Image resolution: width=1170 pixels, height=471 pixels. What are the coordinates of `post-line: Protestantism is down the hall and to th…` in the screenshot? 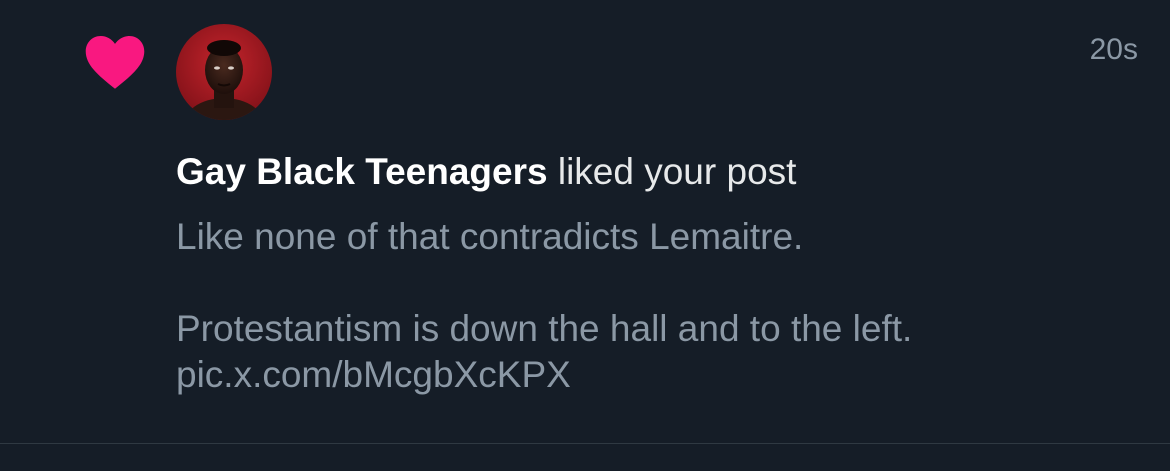 It's located at (544, 328).